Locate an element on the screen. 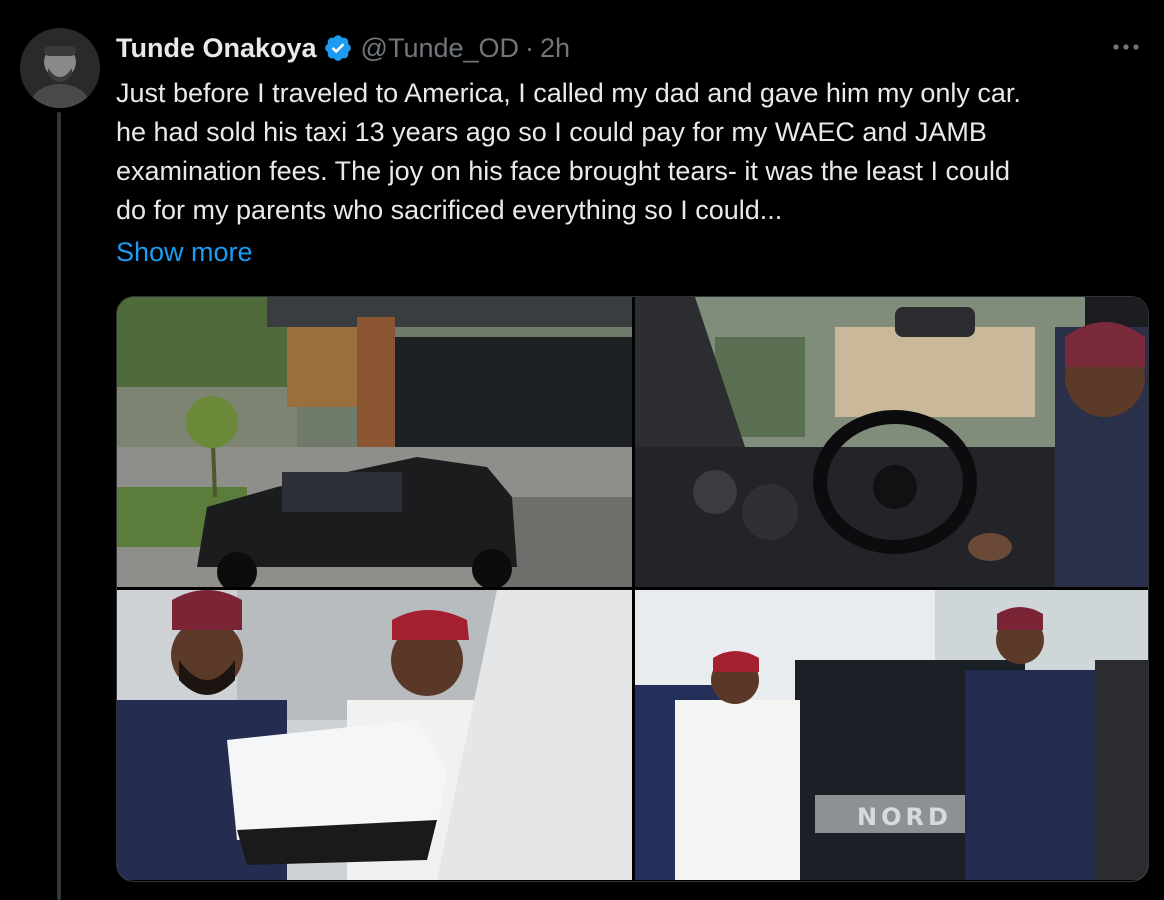 This screenshot has height=900, width=1164. tweet-timestamp: 2h is located at coordinates (555, 48).